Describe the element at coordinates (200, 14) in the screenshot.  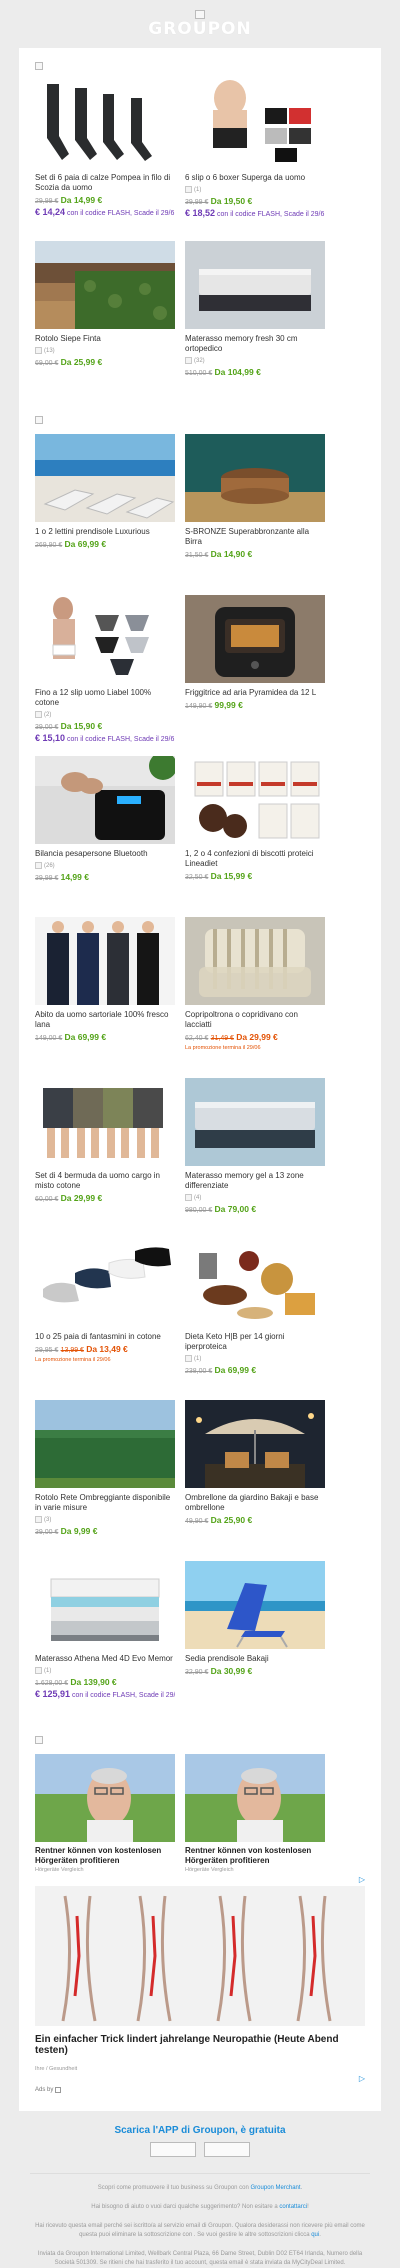
I see `logo-image` at that location.